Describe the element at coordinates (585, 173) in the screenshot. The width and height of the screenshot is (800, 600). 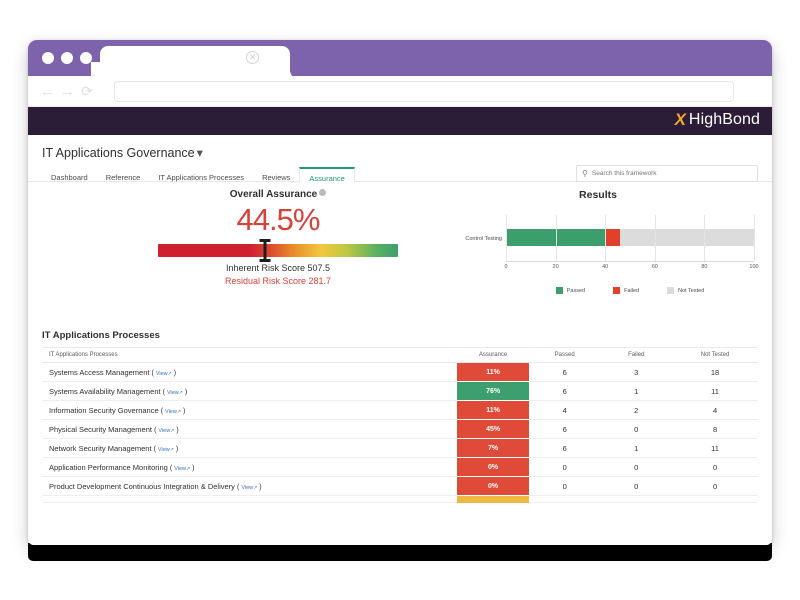
I see `search-icon: ⚲` at that location.